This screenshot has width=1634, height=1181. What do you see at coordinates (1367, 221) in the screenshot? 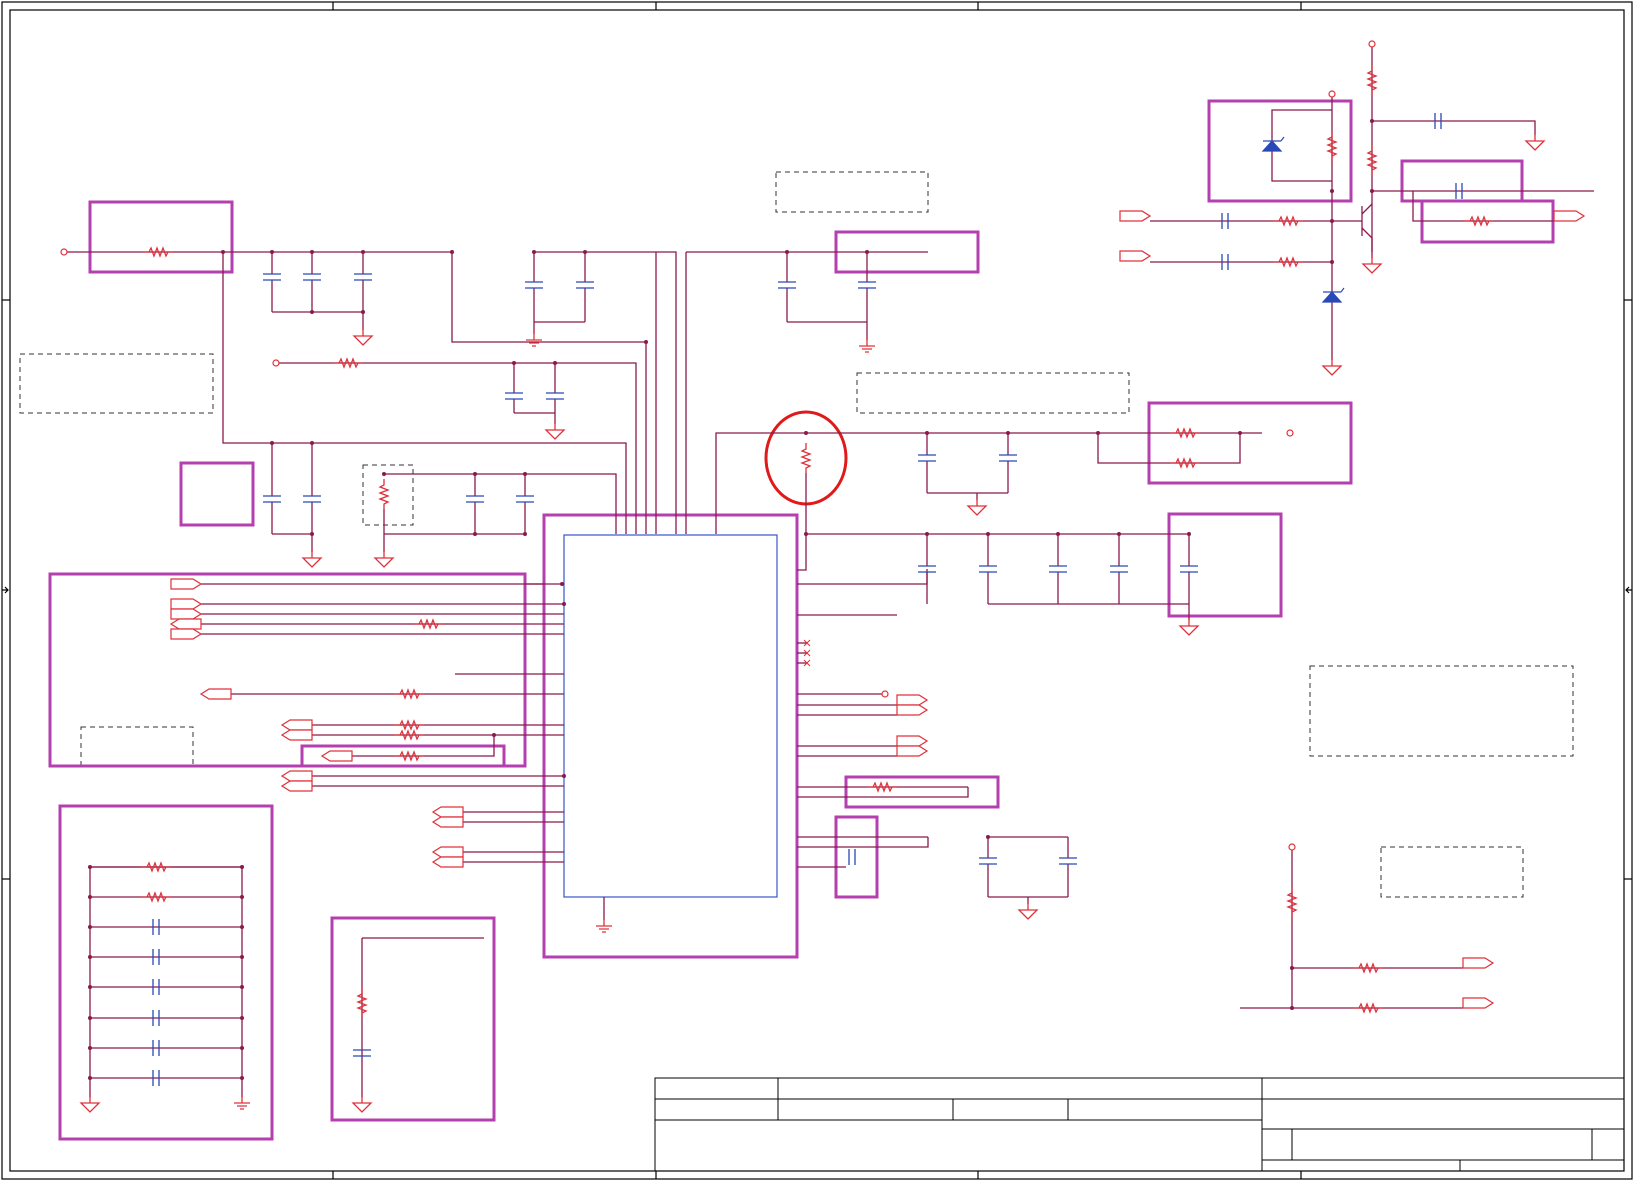
I see `transistor-icon` at bounding box center [1367, 221].